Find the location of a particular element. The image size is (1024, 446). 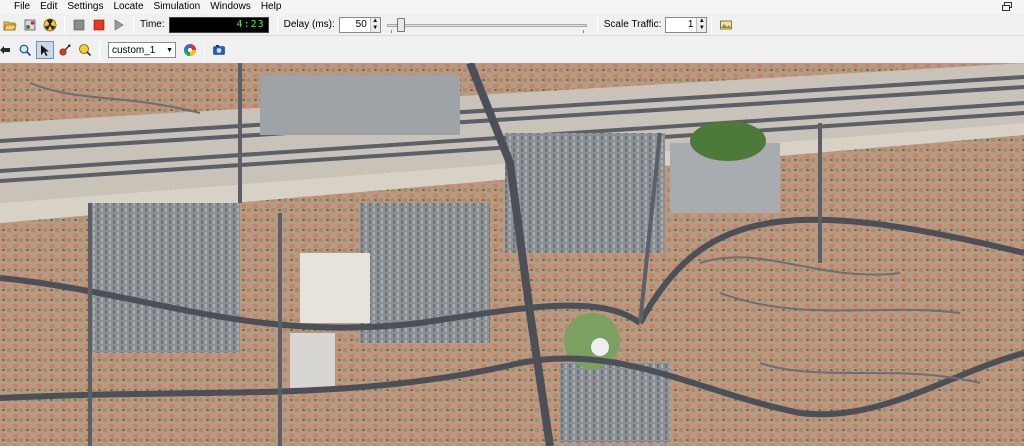

plaza-fountain is located at coordinates (600, 347).